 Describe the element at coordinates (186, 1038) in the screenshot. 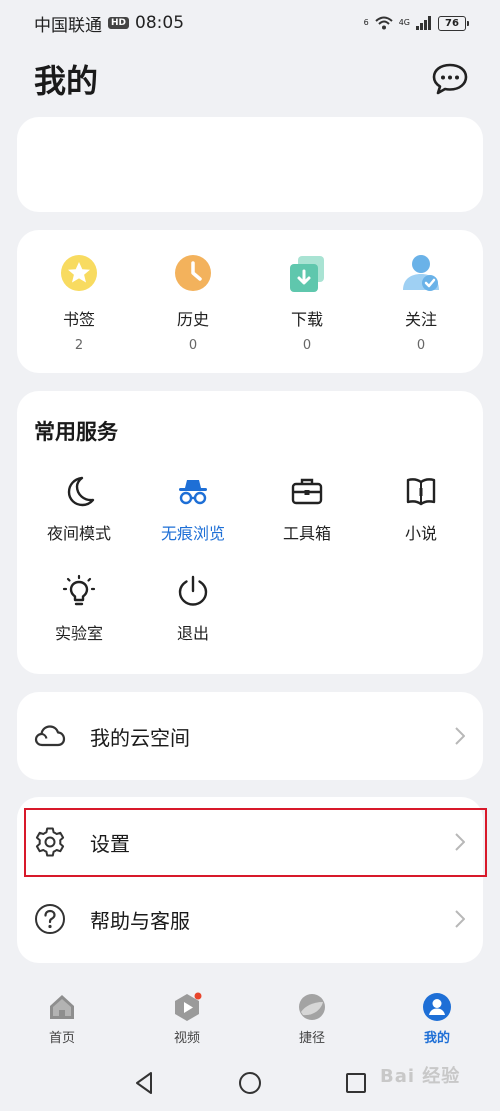

I see `nav-label: 视频` at that location.